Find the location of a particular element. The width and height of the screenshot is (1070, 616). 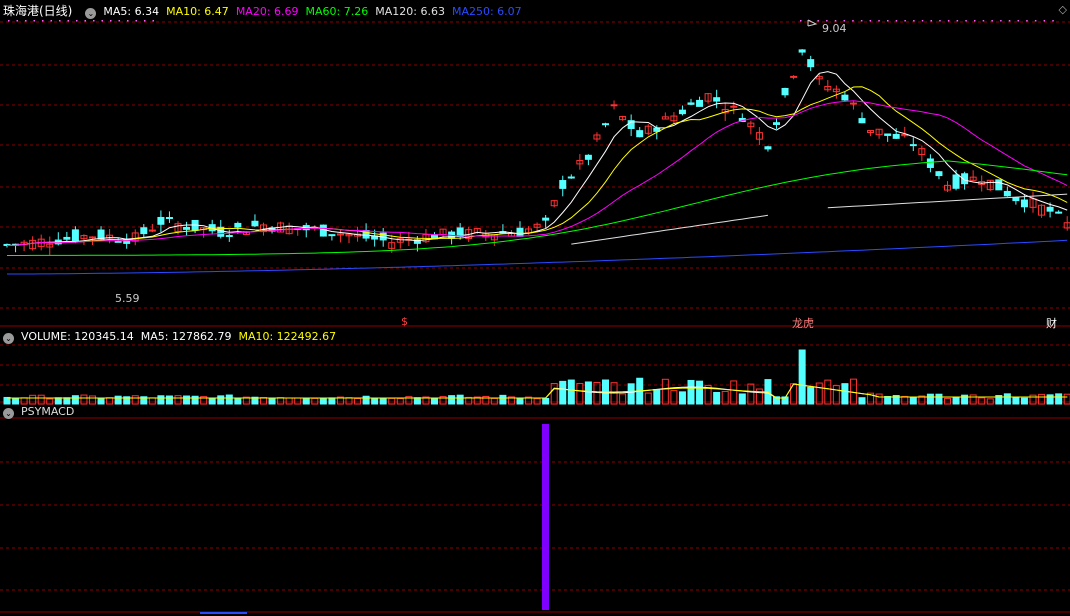

ma20-label: MA20: 6.69 is located at coordinates (267, 11).